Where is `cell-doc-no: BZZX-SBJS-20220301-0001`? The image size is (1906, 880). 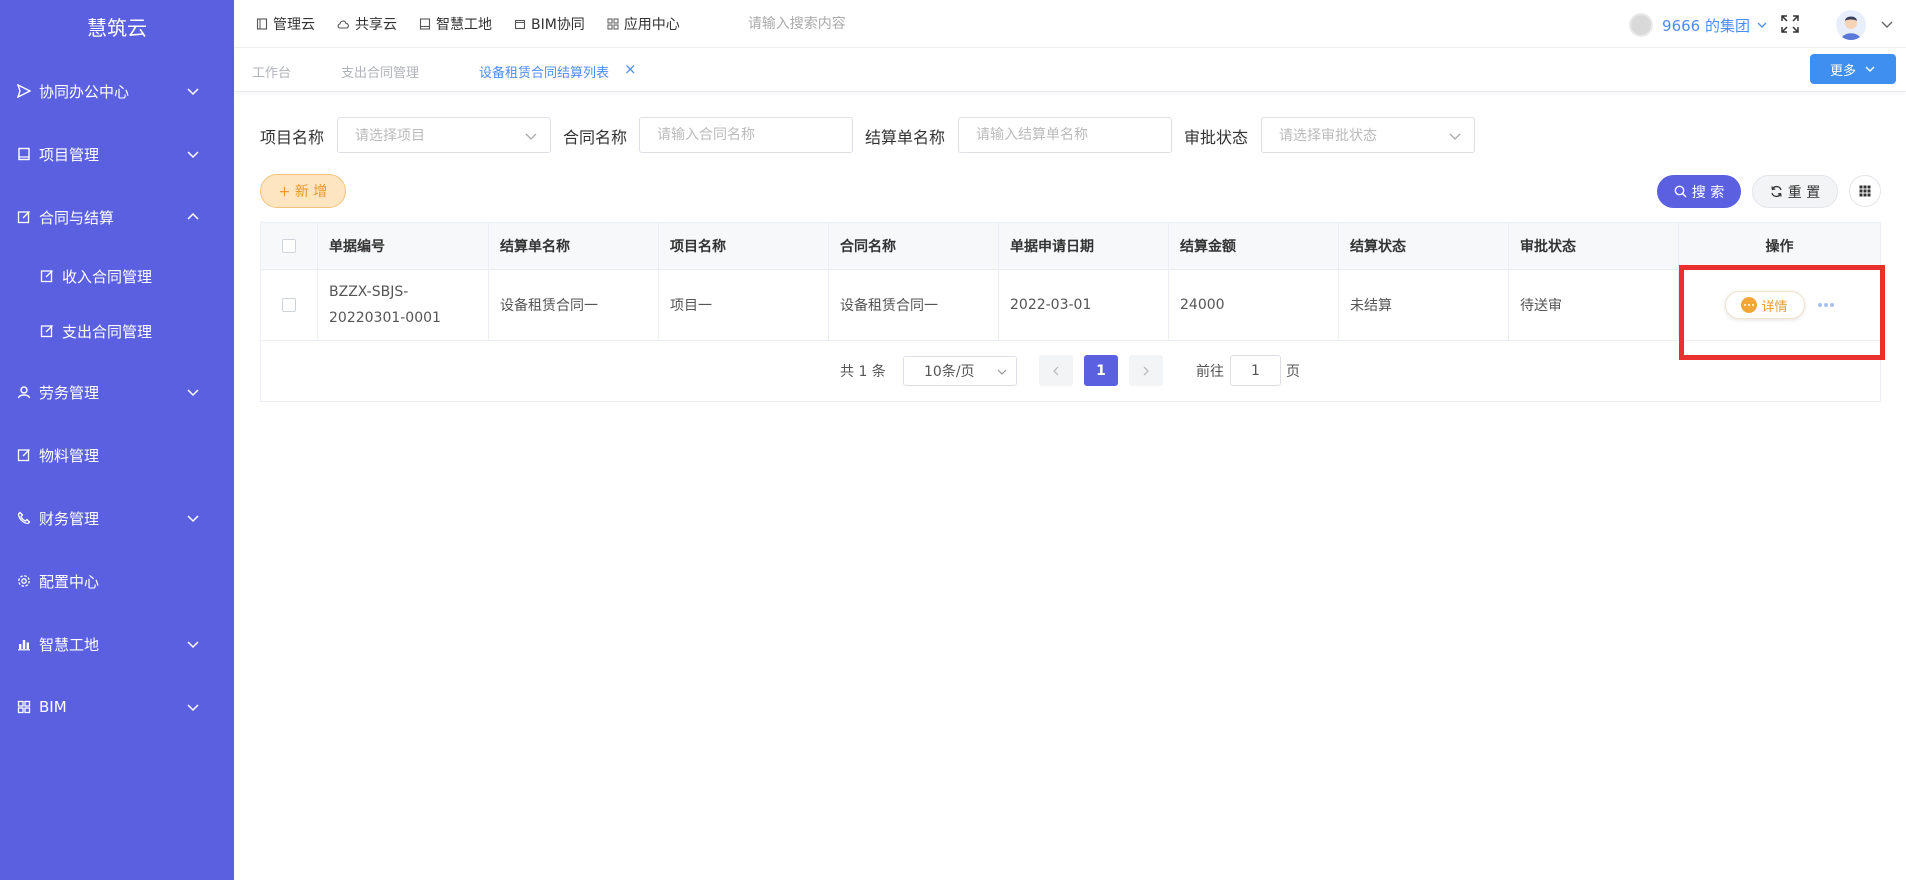 cell-doc-no: BZZX-SBJS-20220301-0001 is located at coordinates (403, 305).